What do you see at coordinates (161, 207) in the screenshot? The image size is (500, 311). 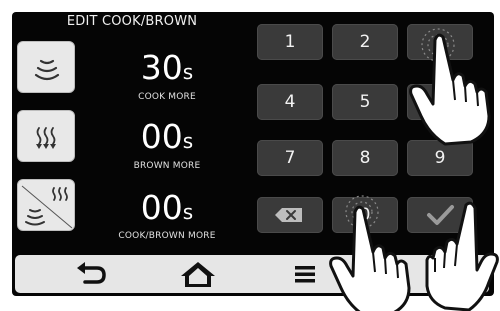 I see `cook-brown-more-value: 00` at bounding box center [161, 207].